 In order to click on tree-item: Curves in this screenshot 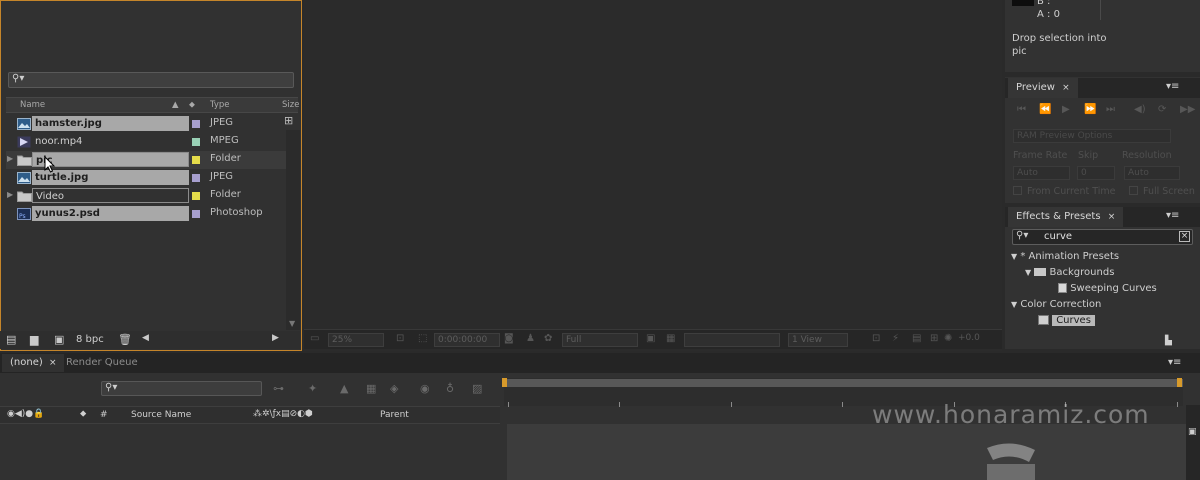, I will do `click(1066, 320)`.